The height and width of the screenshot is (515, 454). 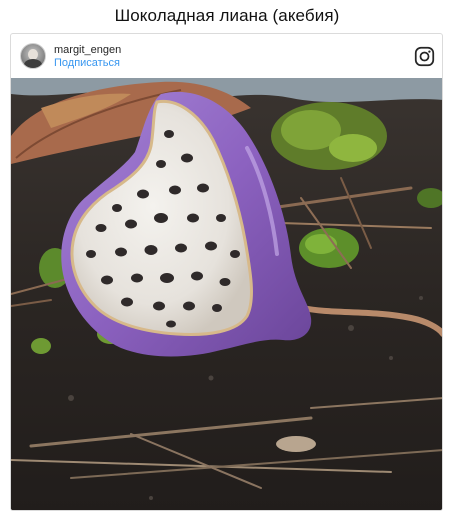 I want to click on instagram-logo-icon, so click(x=424, y=56).